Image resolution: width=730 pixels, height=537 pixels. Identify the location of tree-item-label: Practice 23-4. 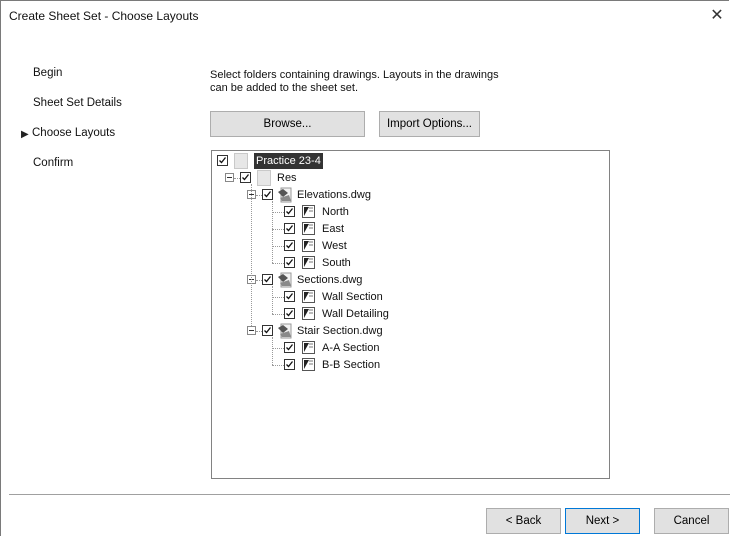
(288, 161).